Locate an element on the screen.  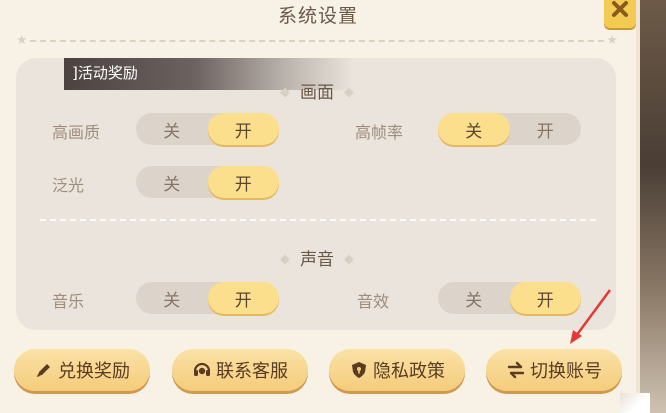
section-title-text: 画面 is located at coordinates (317, 93).